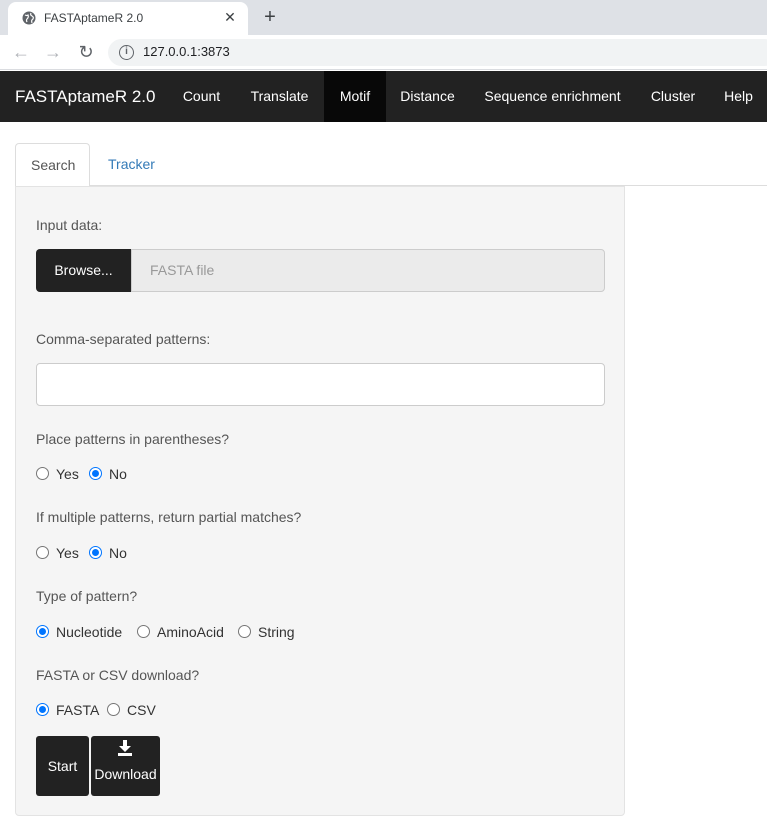 This screenshot has height=837, width=767. I want to click on download-type-label: FASTA or CSV download?, so click(118, 675).